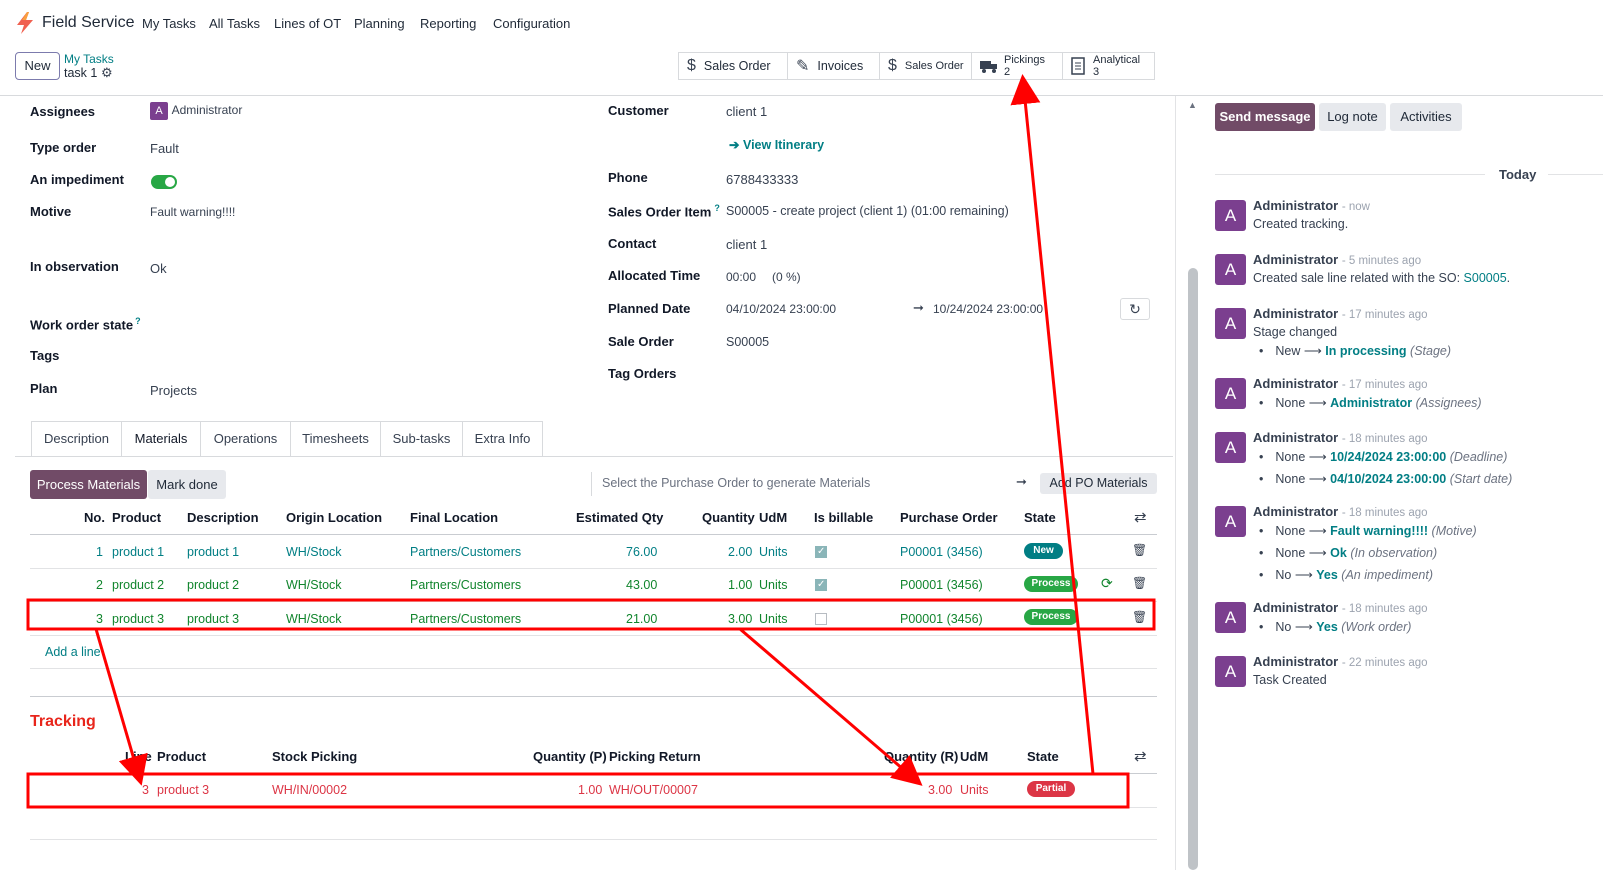 Image resolution: width=1603 pixels, height=870 pixels. Describe the element at coordinates (1311, 205) in the screenshot. I see `message-author: Administrator - now` at that location.